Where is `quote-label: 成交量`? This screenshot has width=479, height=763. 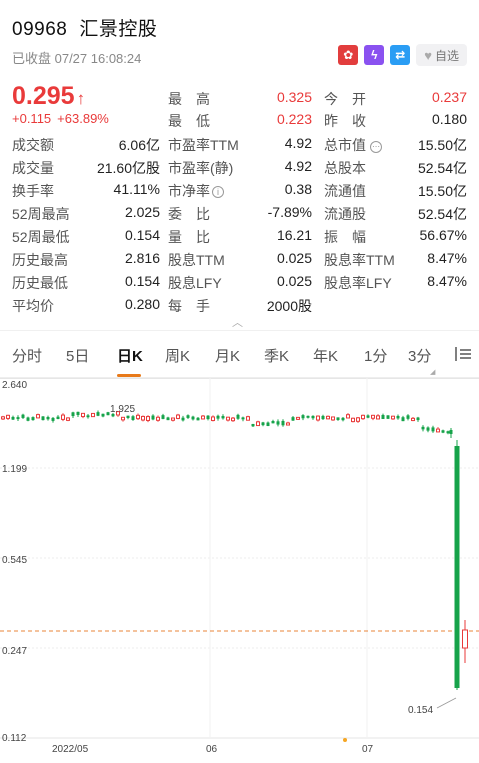
quote-label: 成交量 is located at coordinates (33, 168).